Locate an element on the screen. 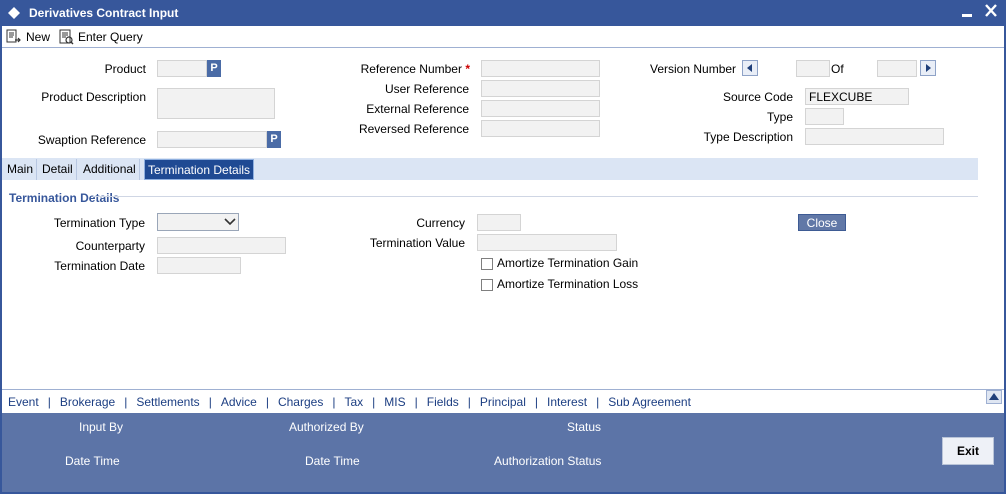  amortize-gain-label: Amortize Termination Gain is located at coordinates (568, 263).